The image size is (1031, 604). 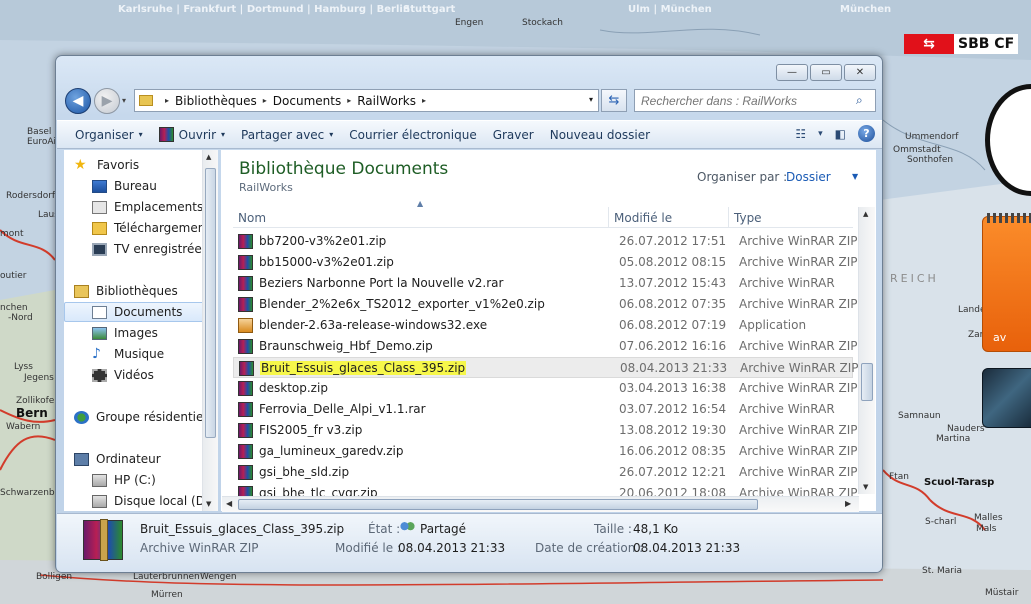 I want to click on back-button: ◀, so click(x=78, y=101).